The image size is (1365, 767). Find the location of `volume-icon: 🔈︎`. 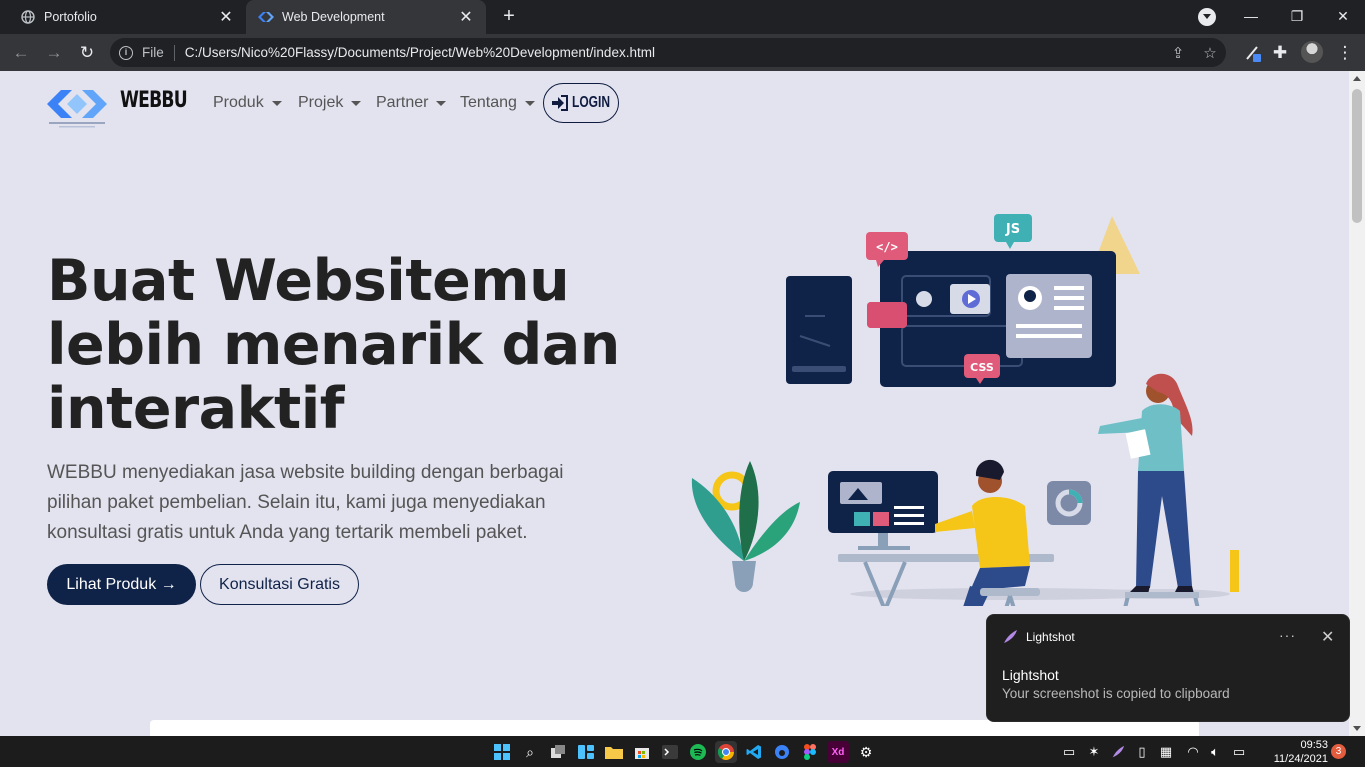

volume-icon: 🔈︎ is located at coordinates (1215, 752).